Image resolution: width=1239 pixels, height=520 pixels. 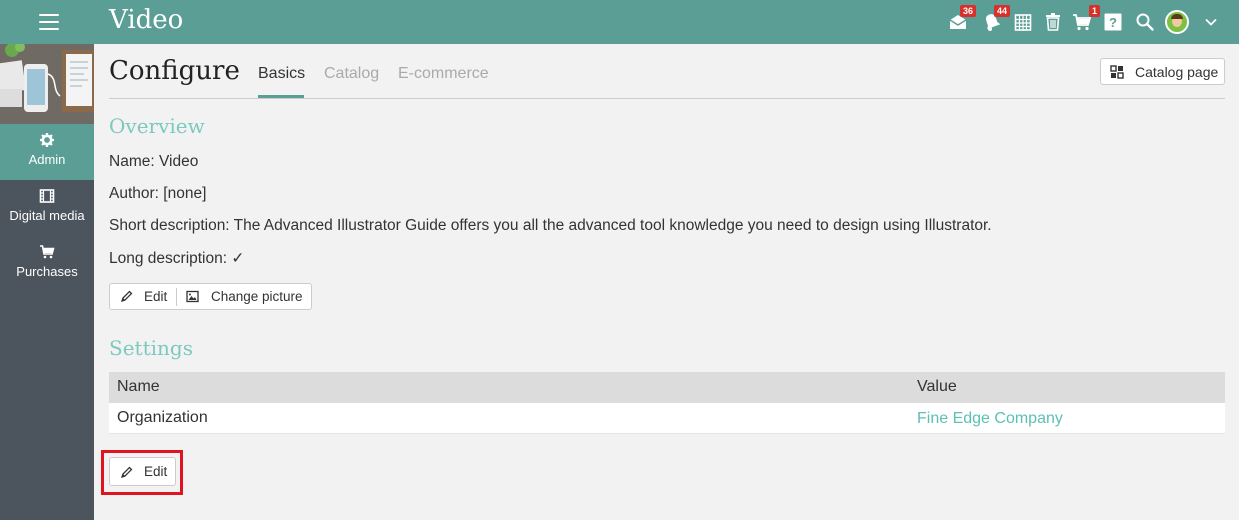 I want to click on change-picture-button: Change picture, so click(x=244, y=296).